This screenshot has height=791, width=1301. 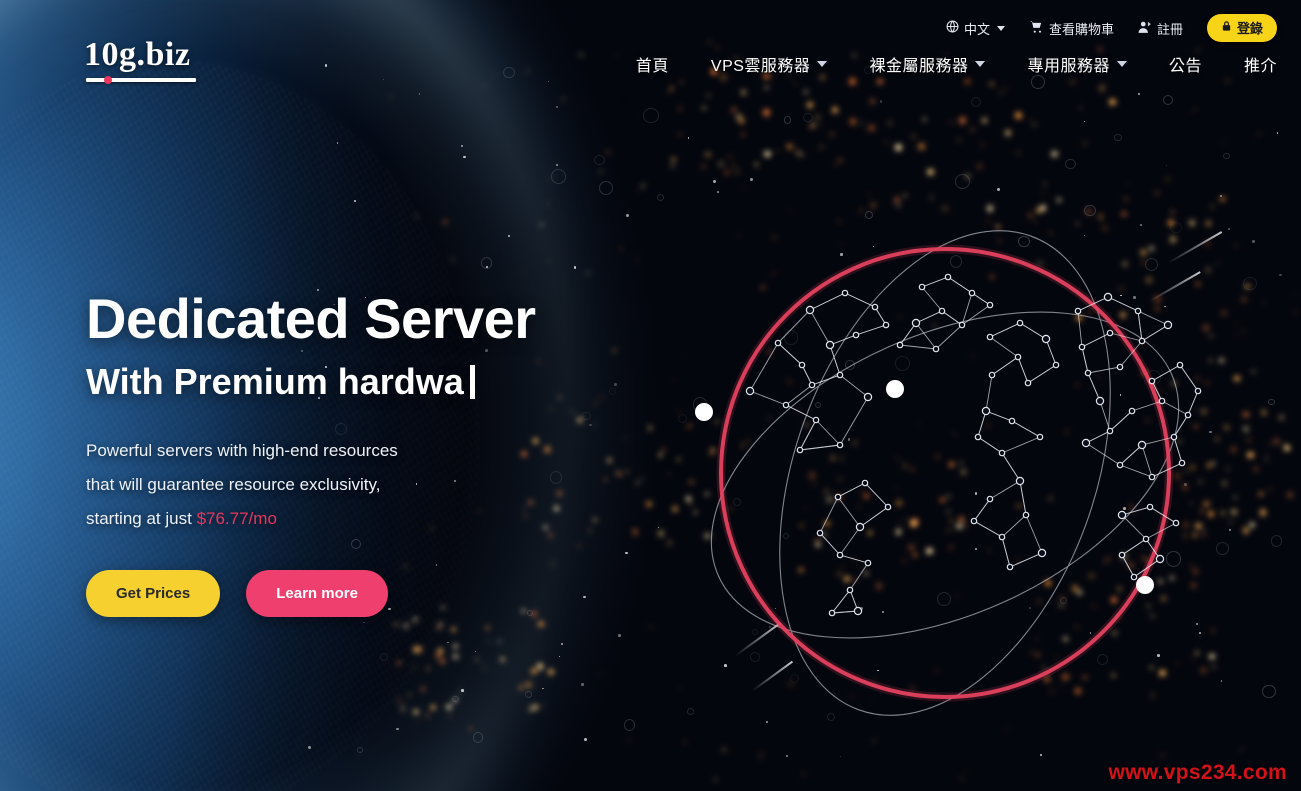 I want to click on login-label: 登錄, so click(x=1249, y=28).